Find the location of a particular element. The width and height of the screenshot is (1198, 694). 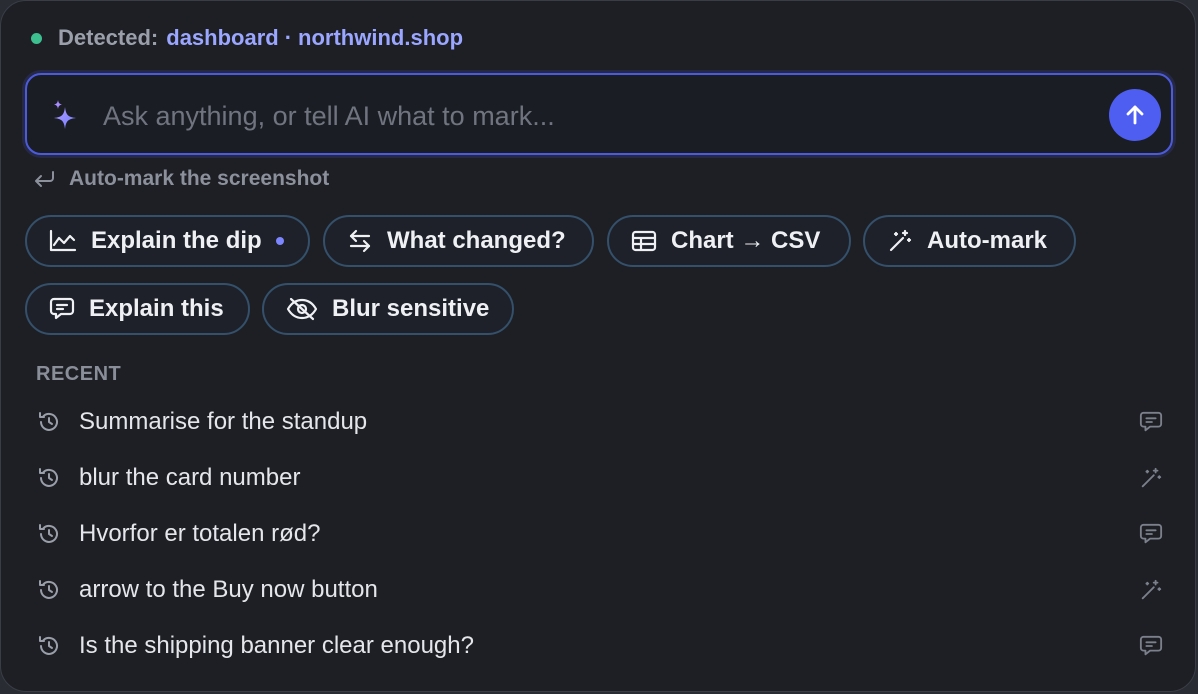

enter-return-icon is located at coordinates (44, 179).